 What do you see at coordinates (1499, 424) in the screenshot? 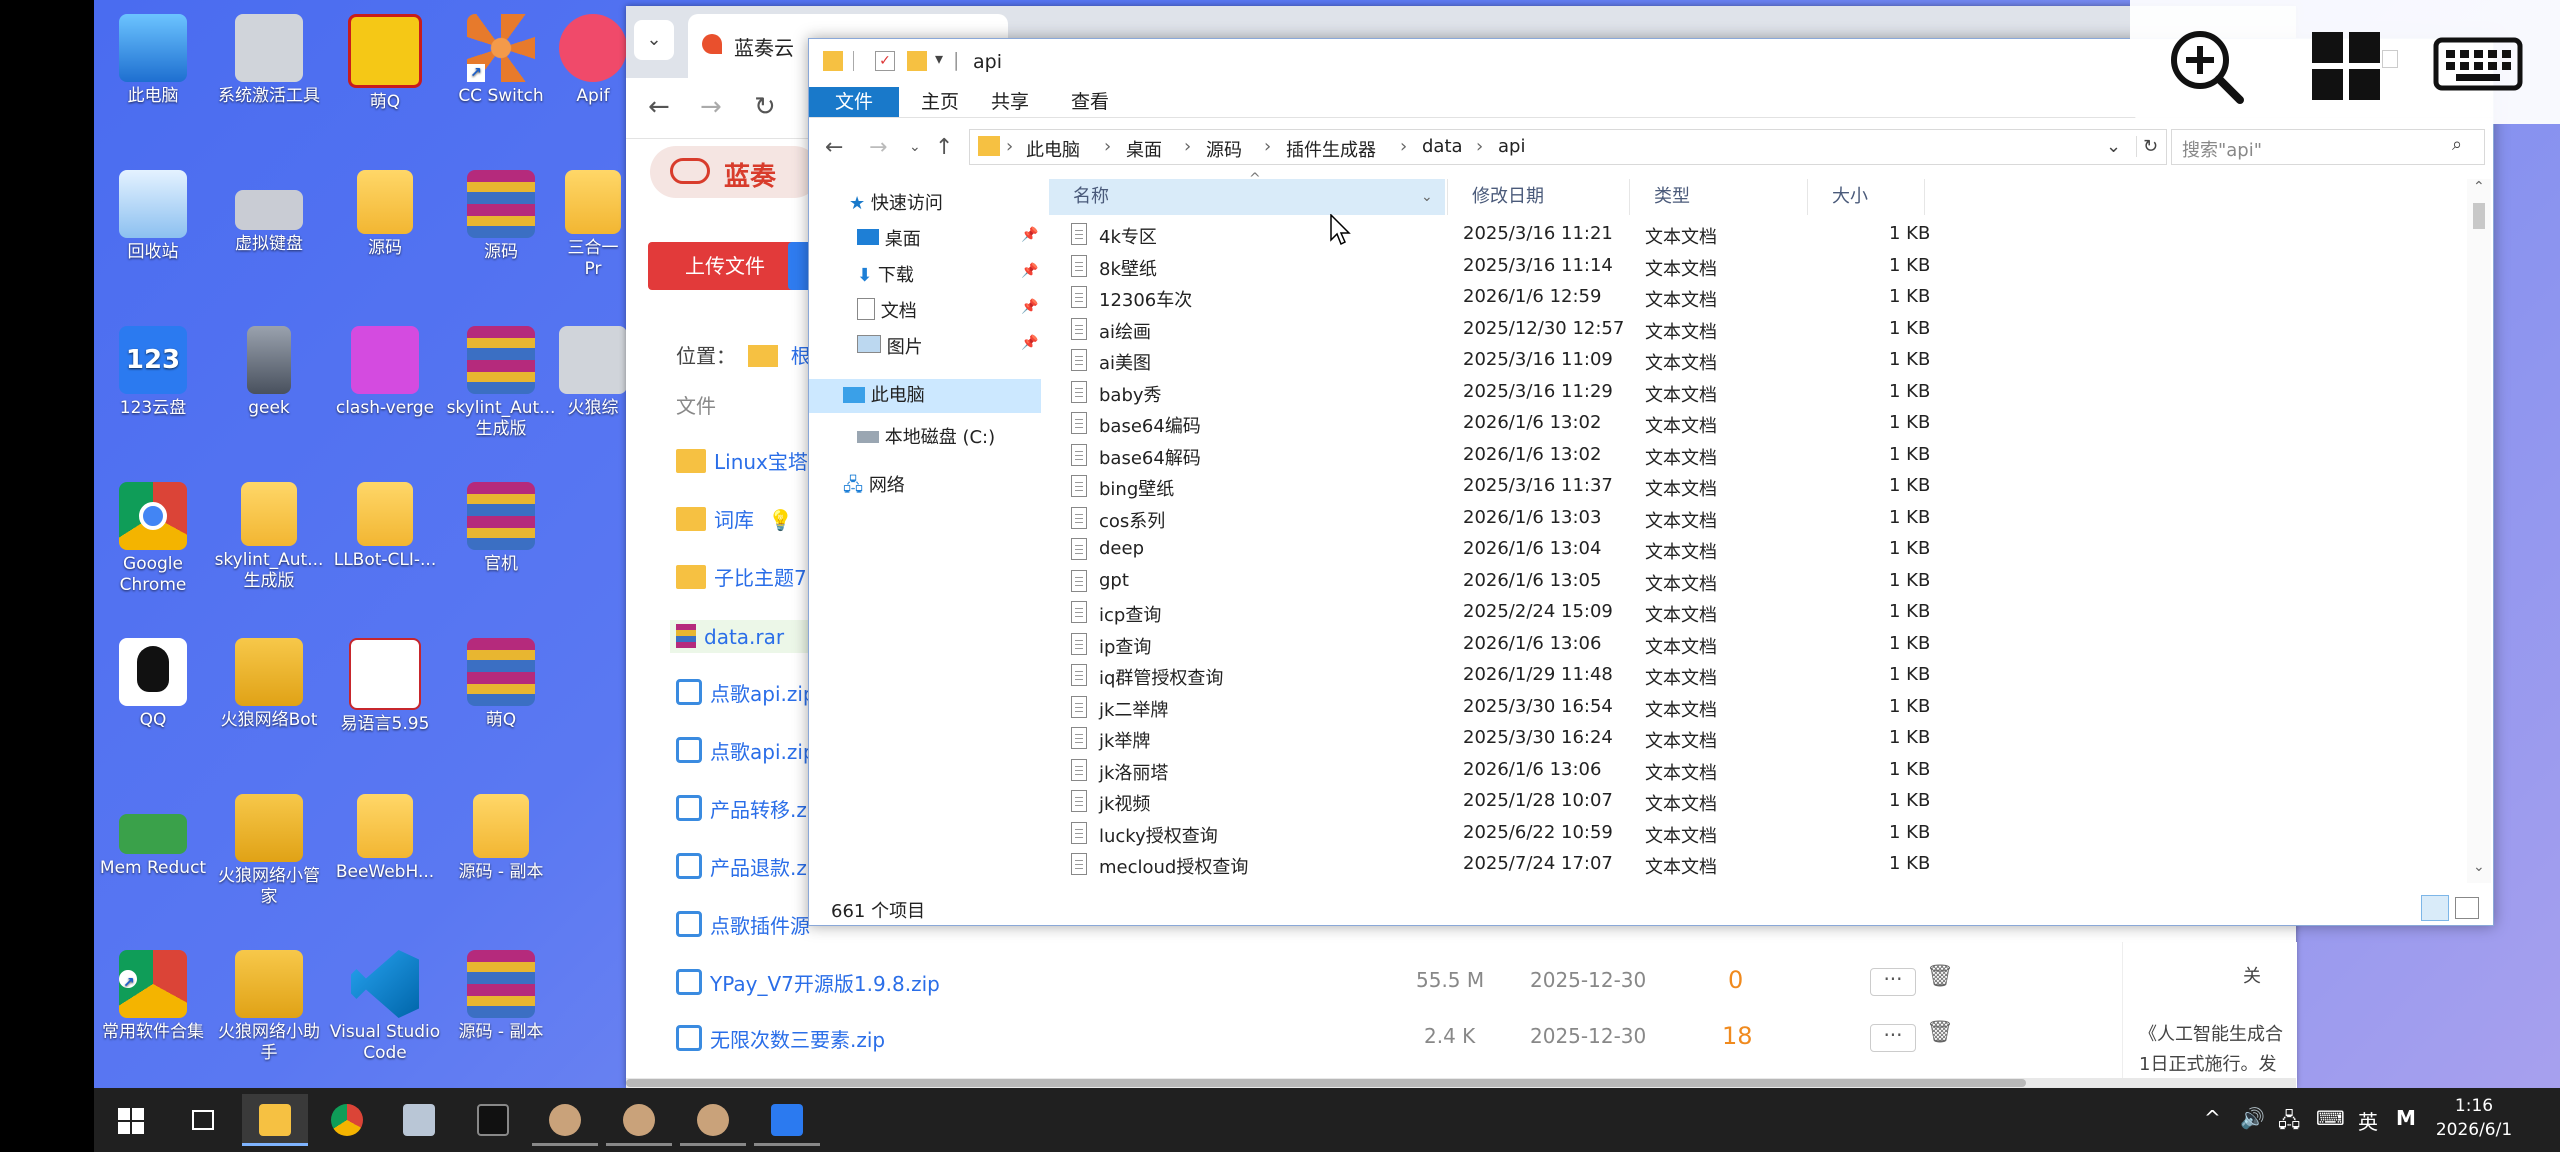
I see `file-row: base64编码 2026/1/6 13:02 文本文档 1 KB` at bounding box center [1499, 424].